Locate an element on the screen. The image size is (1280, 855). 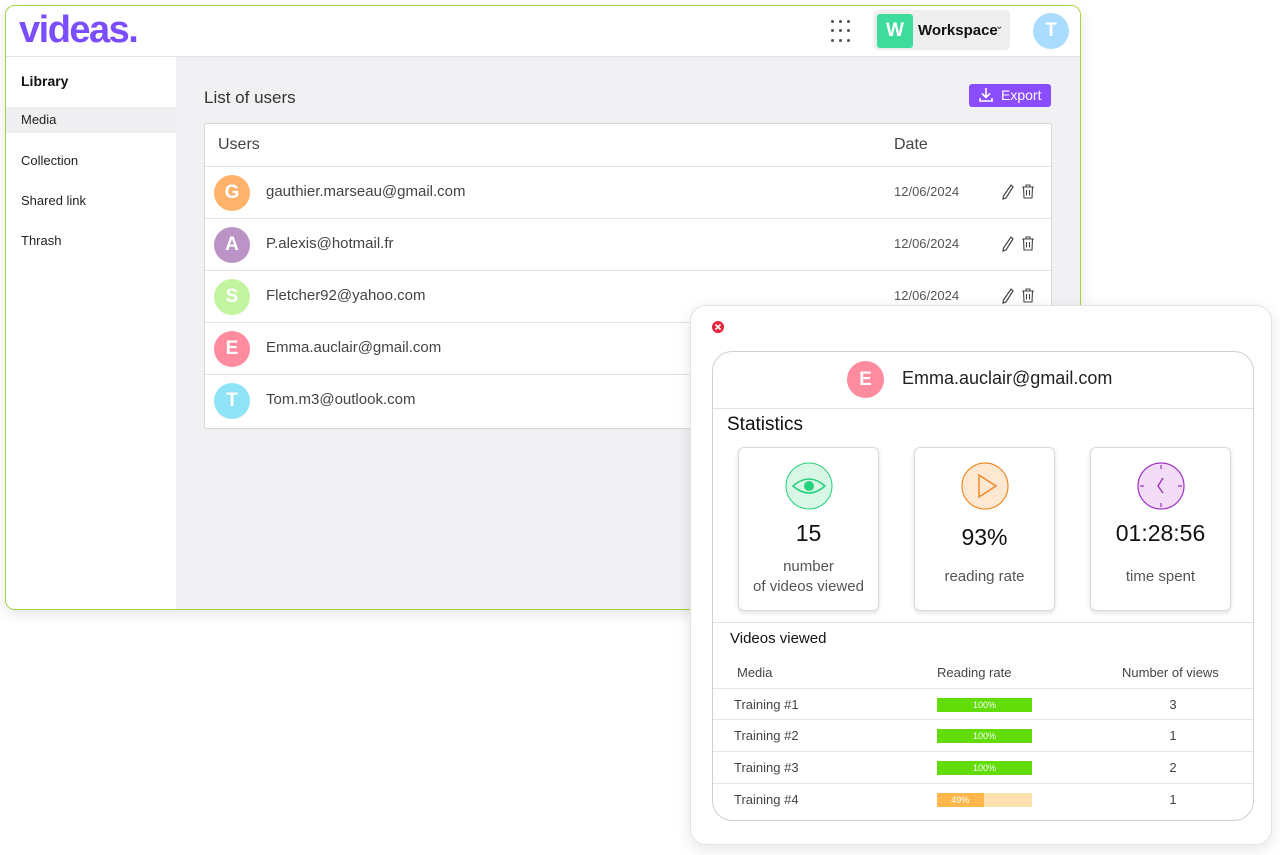
user-email: Fletcher92@yahoo.com is located at coordinates (346, 295).